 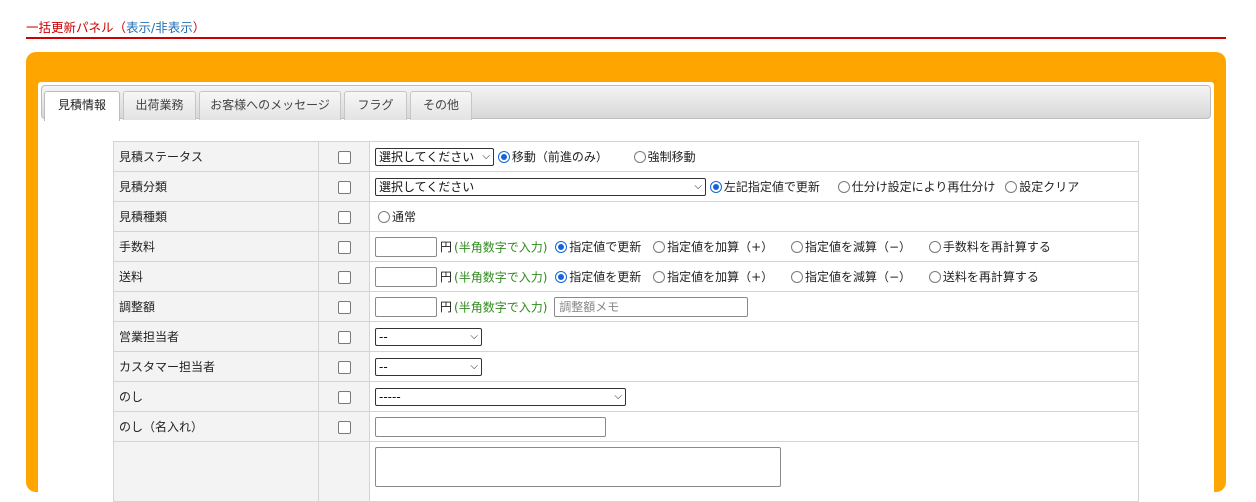 I want to click on category-select: 選択してください ⌵, so click(x=540, y=186).